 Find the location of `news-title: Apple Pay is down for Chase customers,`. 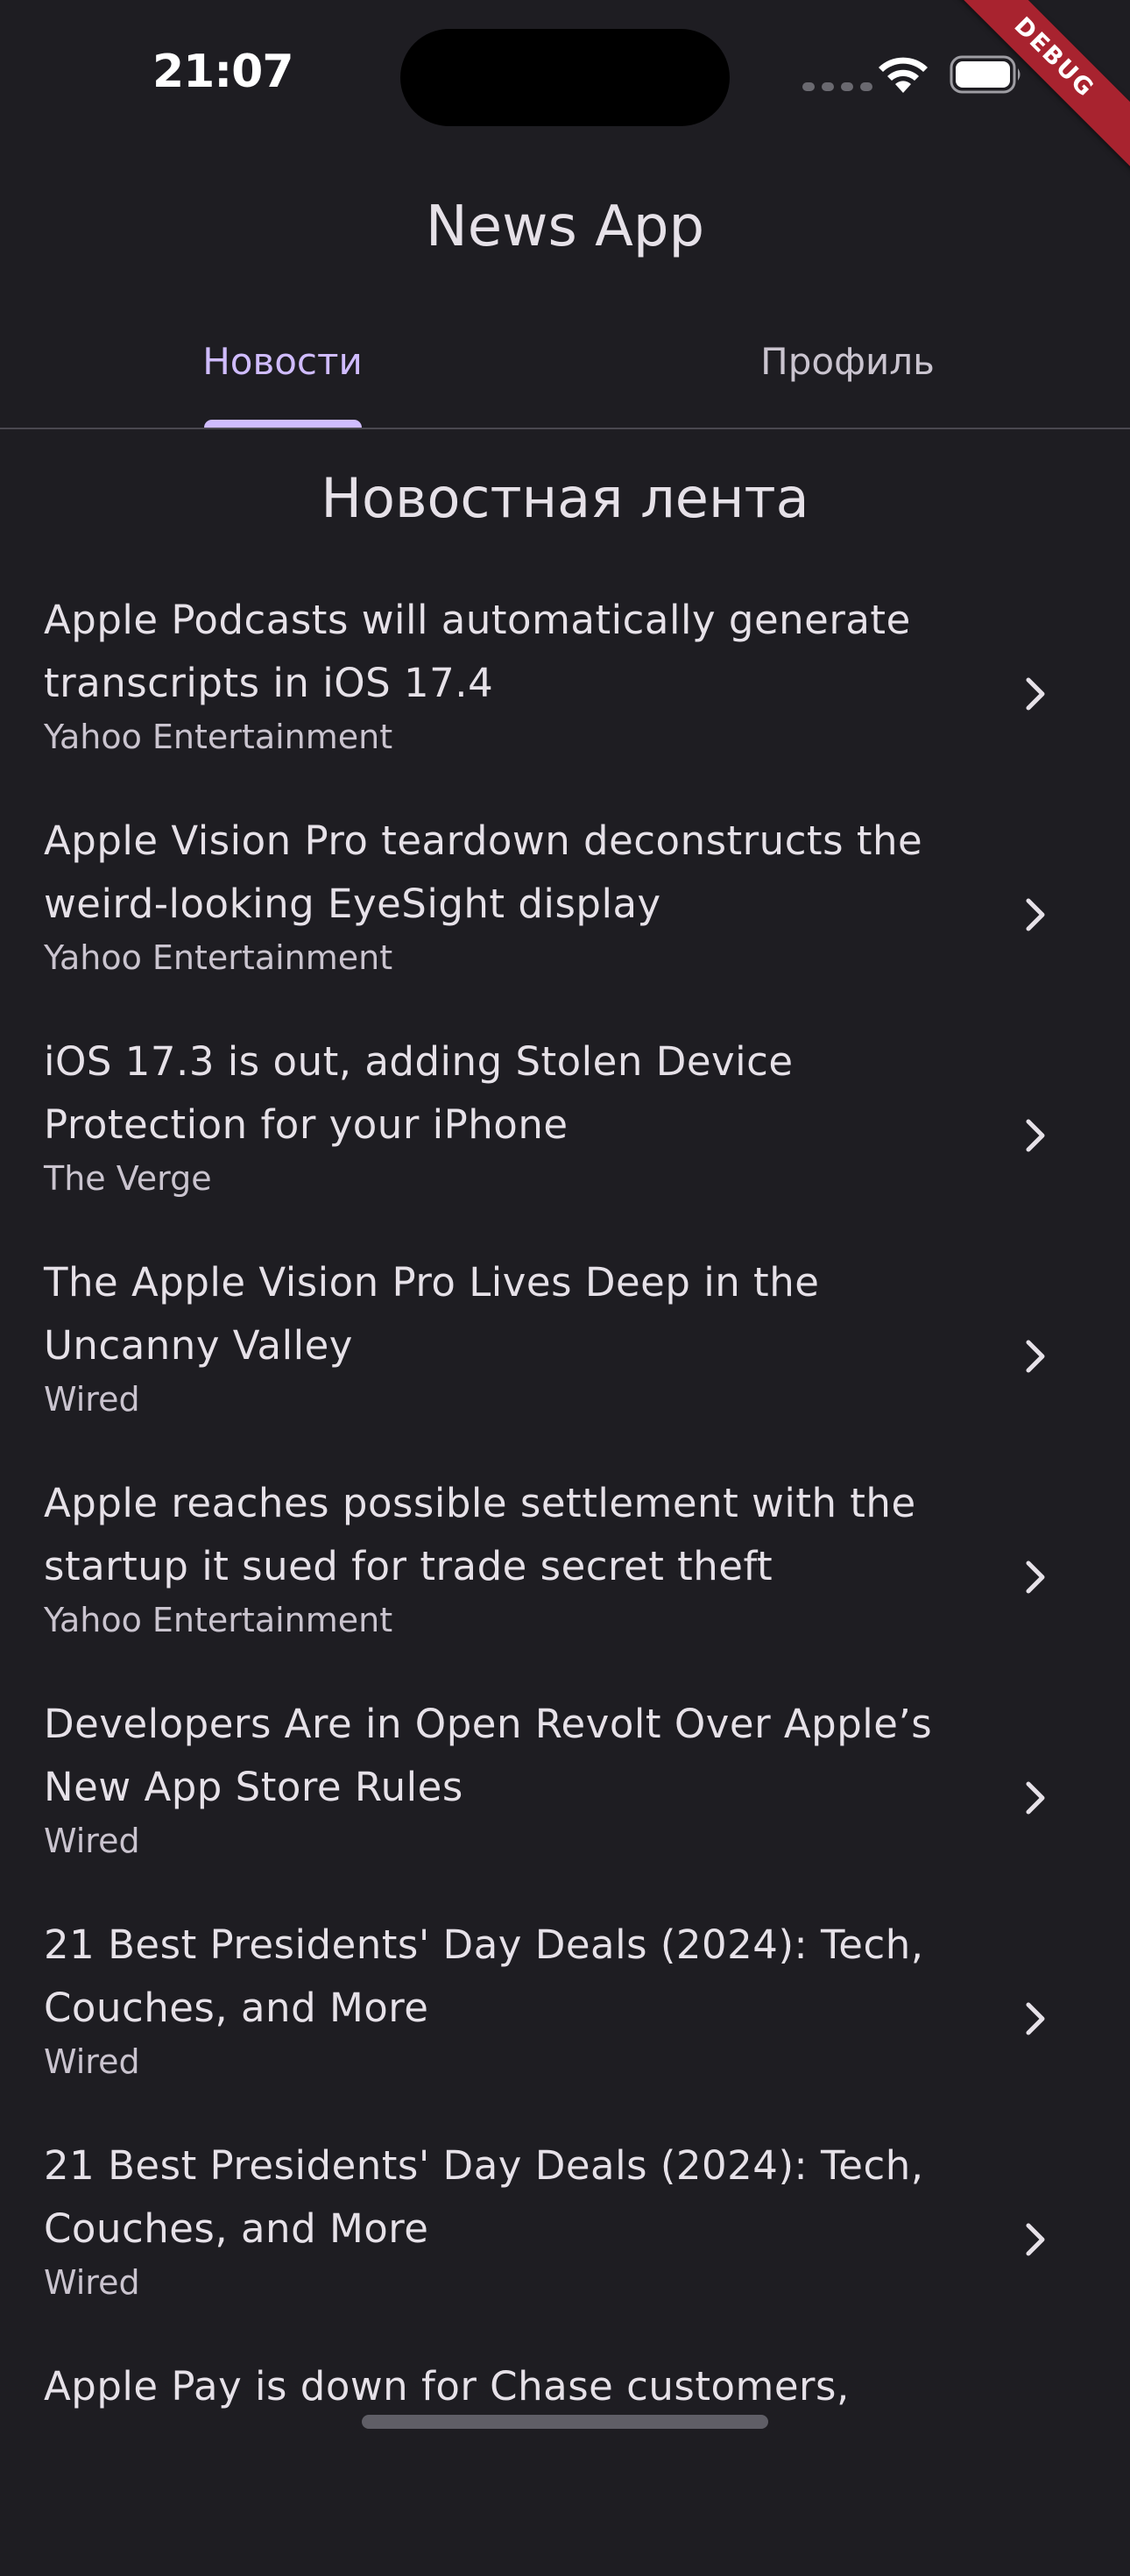

news-title: Apple Pay is down for Chase customers, is located at coordinates (447, 2386).